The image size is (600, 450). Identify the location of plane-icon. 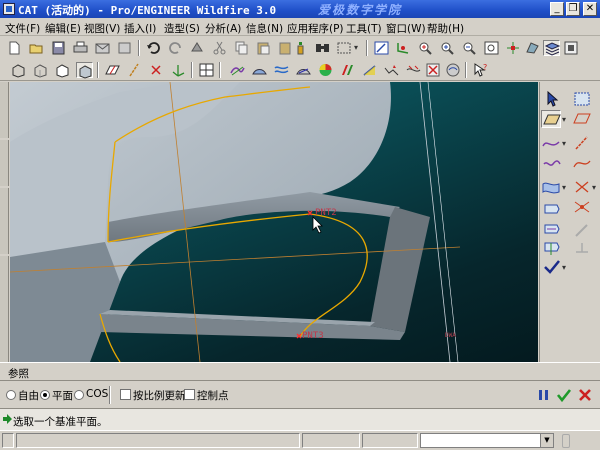
(551, 119).